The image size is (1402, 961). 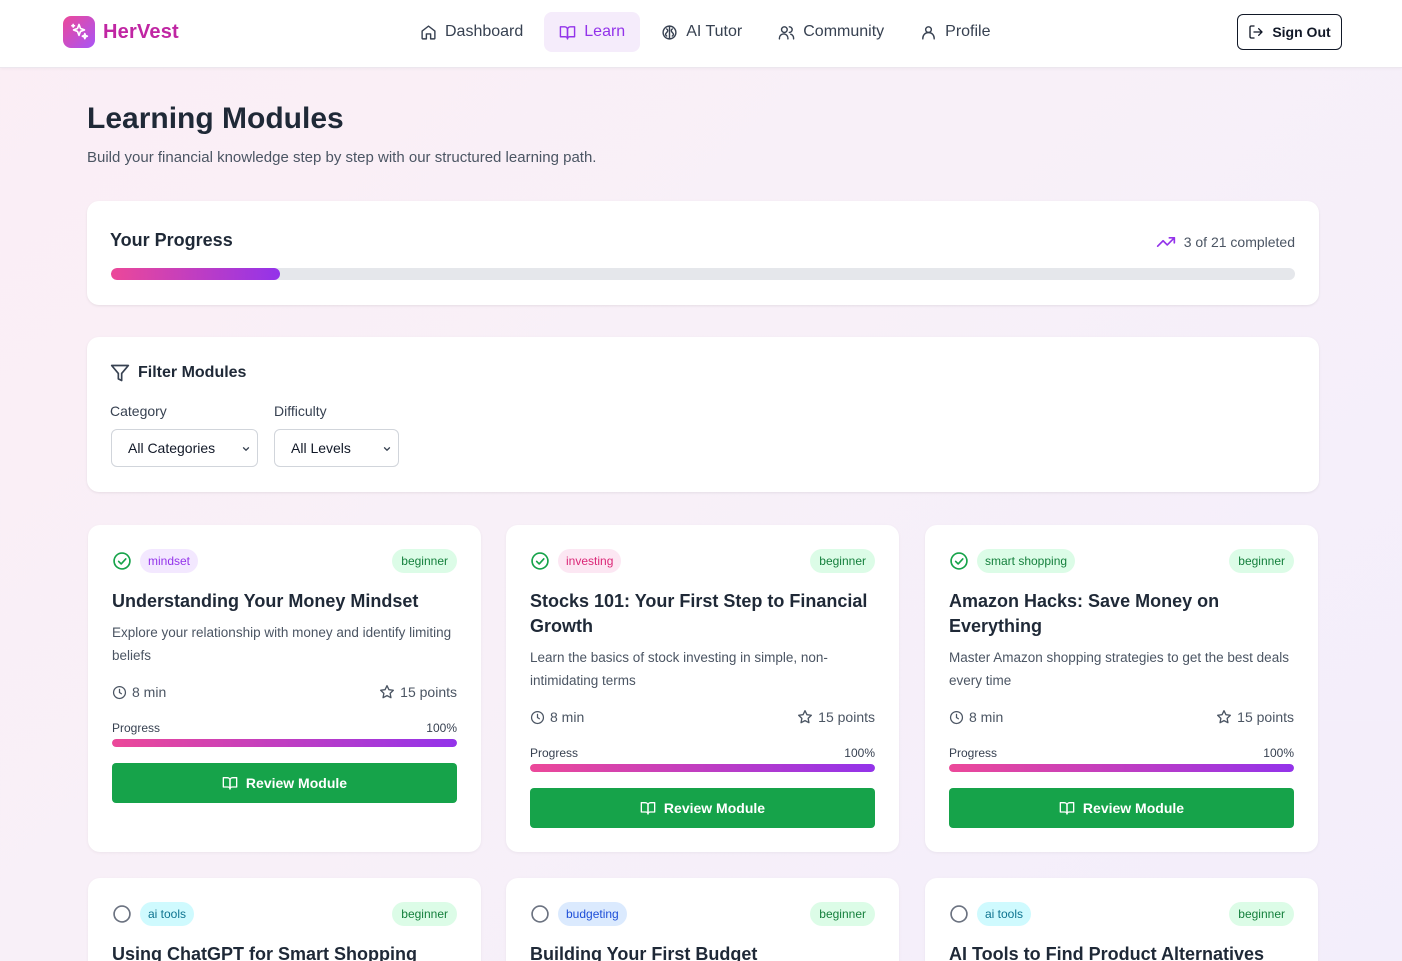 I want to click on home-icon, so click(x=428, y=32).